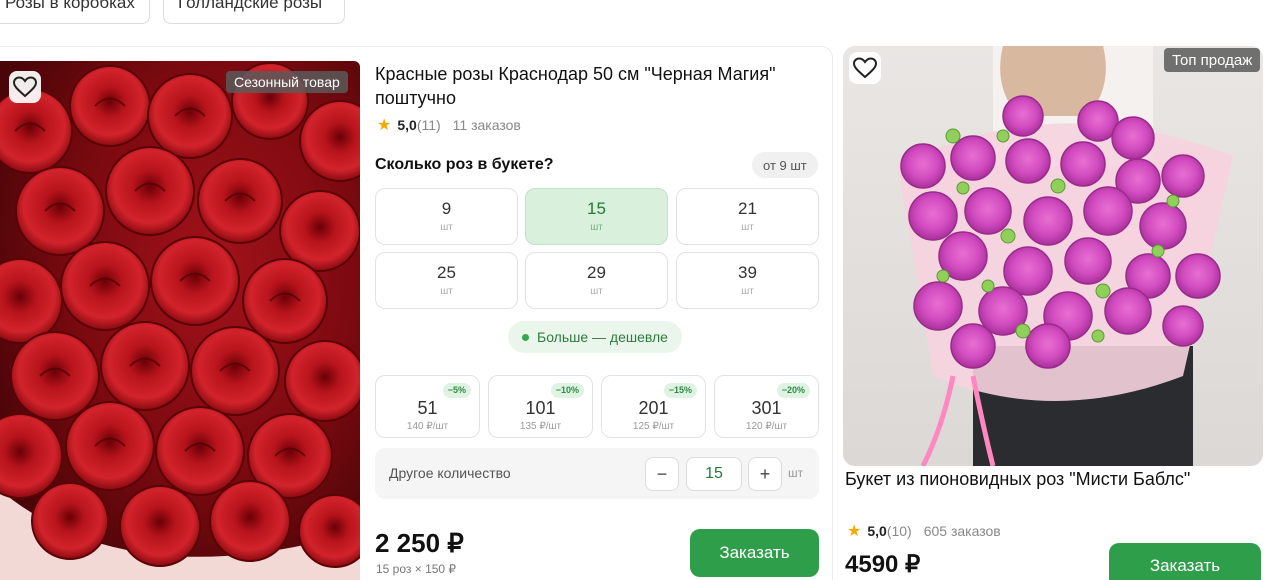 The width and height of the screenshot is (1280, 580). I want to click on product-rating: ★ 5,0 (10) 605 заказов, so click(924, 531).